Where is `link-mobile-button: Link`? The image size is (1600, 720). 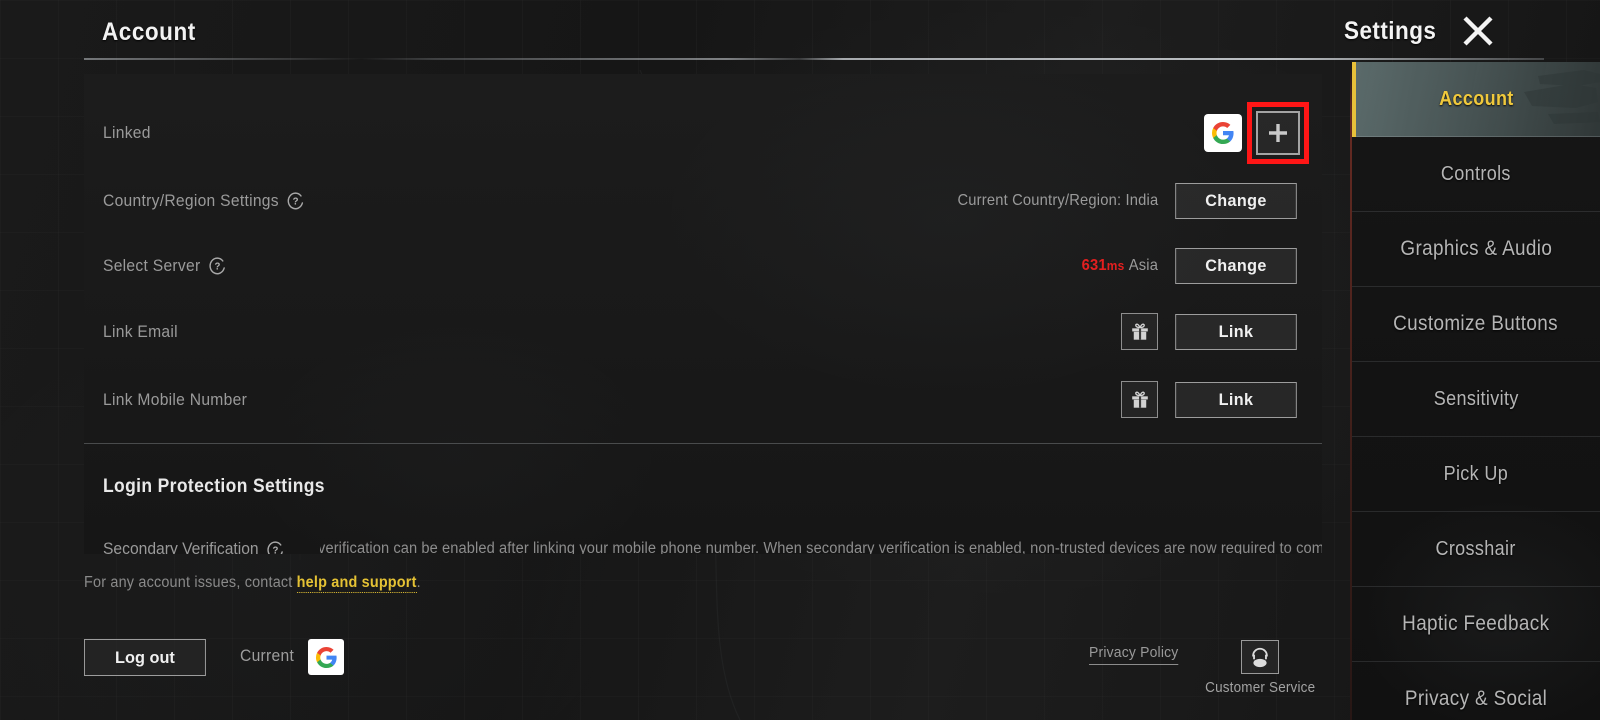
link-mobile-button: Link is located at coordinates (1236, 399).